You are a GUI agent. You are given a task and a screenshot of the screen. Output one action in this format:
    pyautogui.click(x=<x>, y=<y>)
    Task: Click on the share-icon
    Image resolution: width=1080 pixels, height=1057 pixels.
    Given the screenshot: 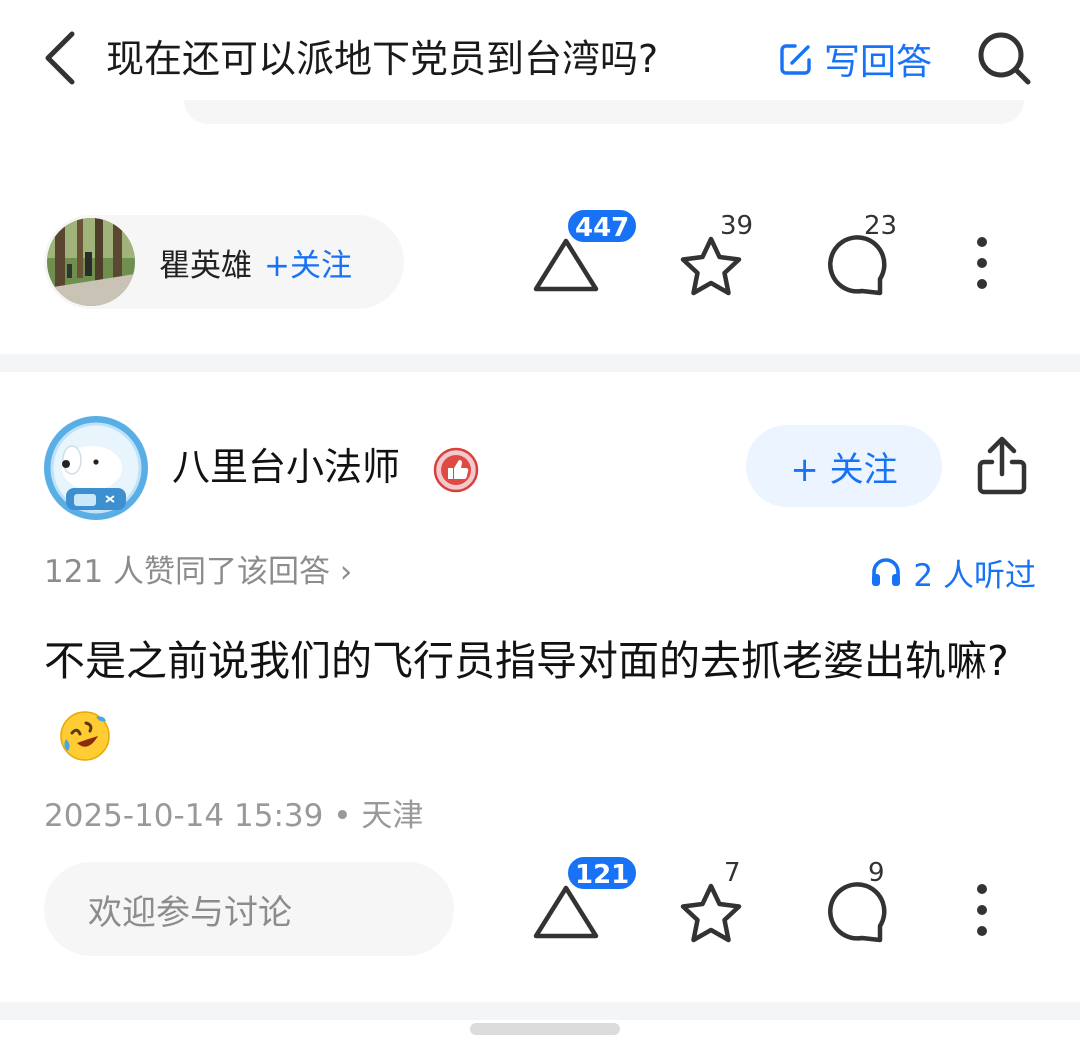 What is the action you would take?
    pyautogui.click(x=1002, y=466)
    